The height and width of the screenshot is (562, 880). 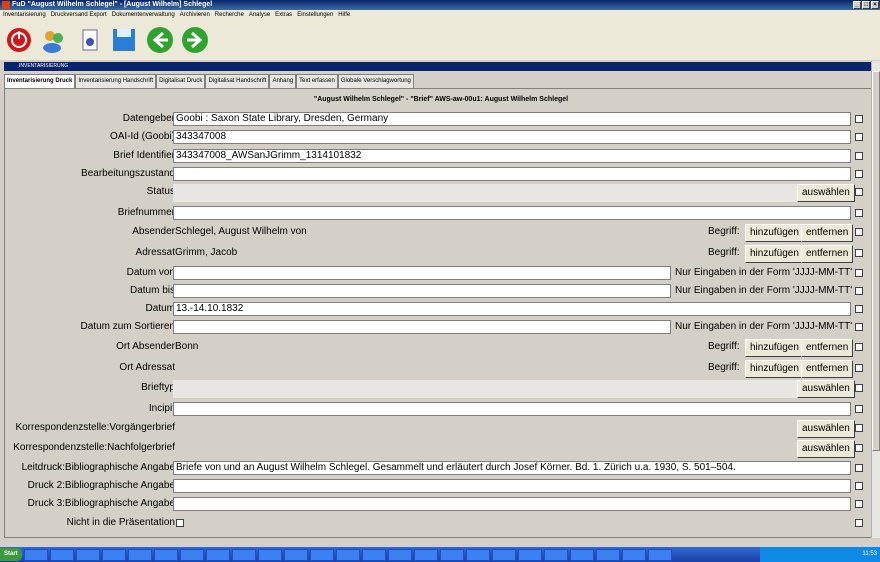 I want to click on minimize-button: _, so click(x=857, y=5).